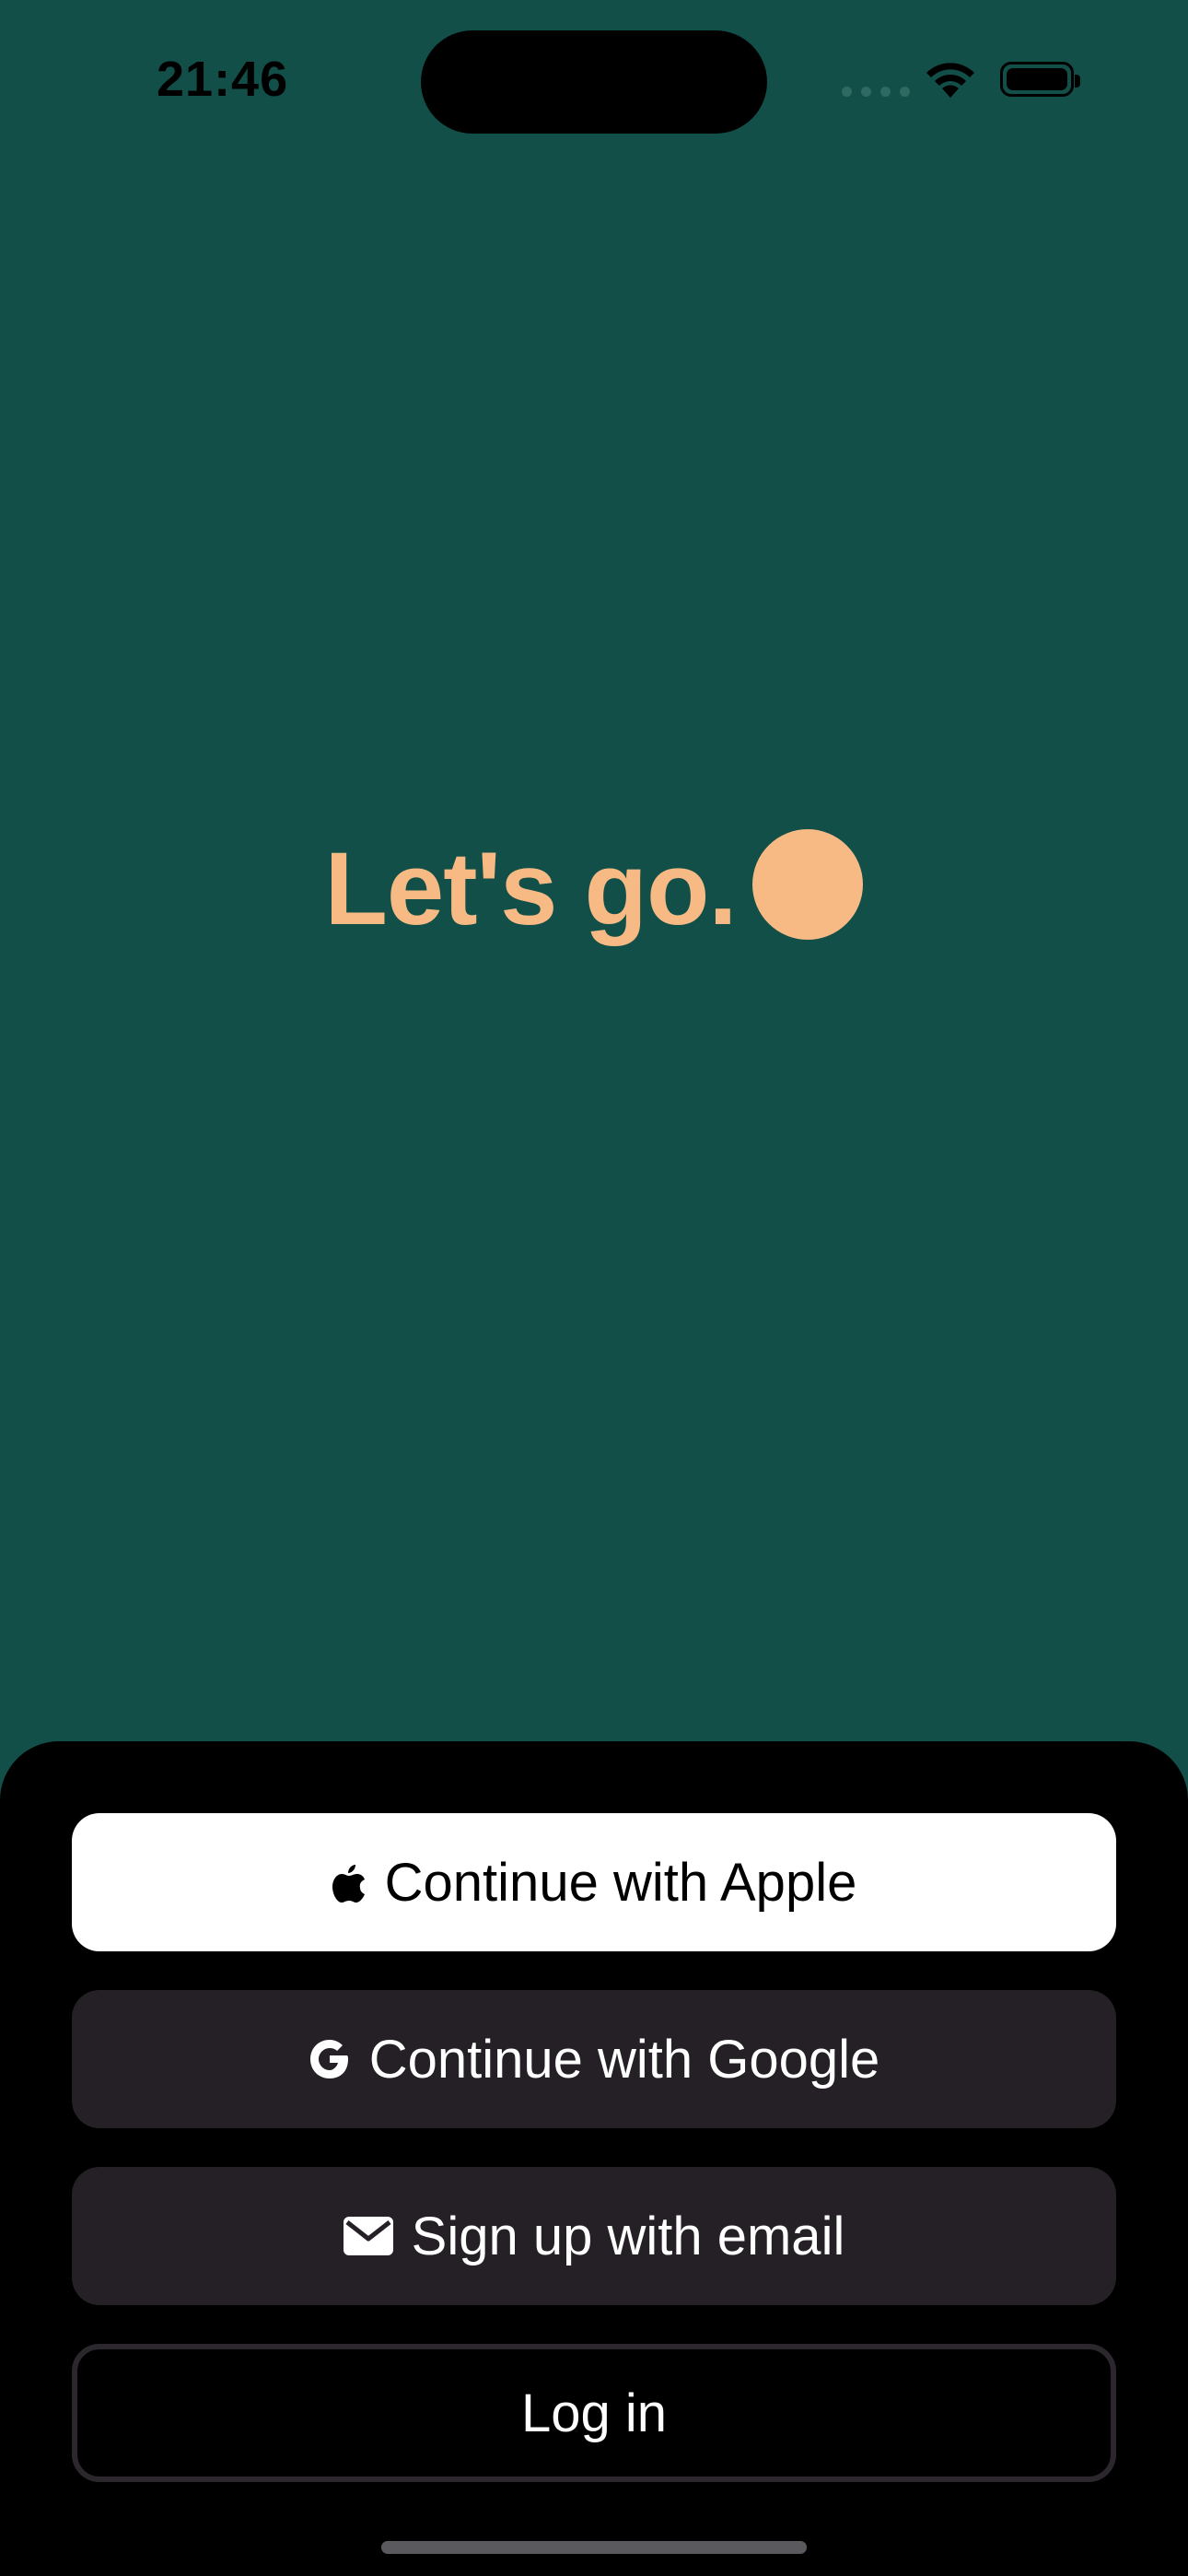 The width and height of the screenshot is (1188, 2576). I want to click on hero: Let's go., so click(594, 889).